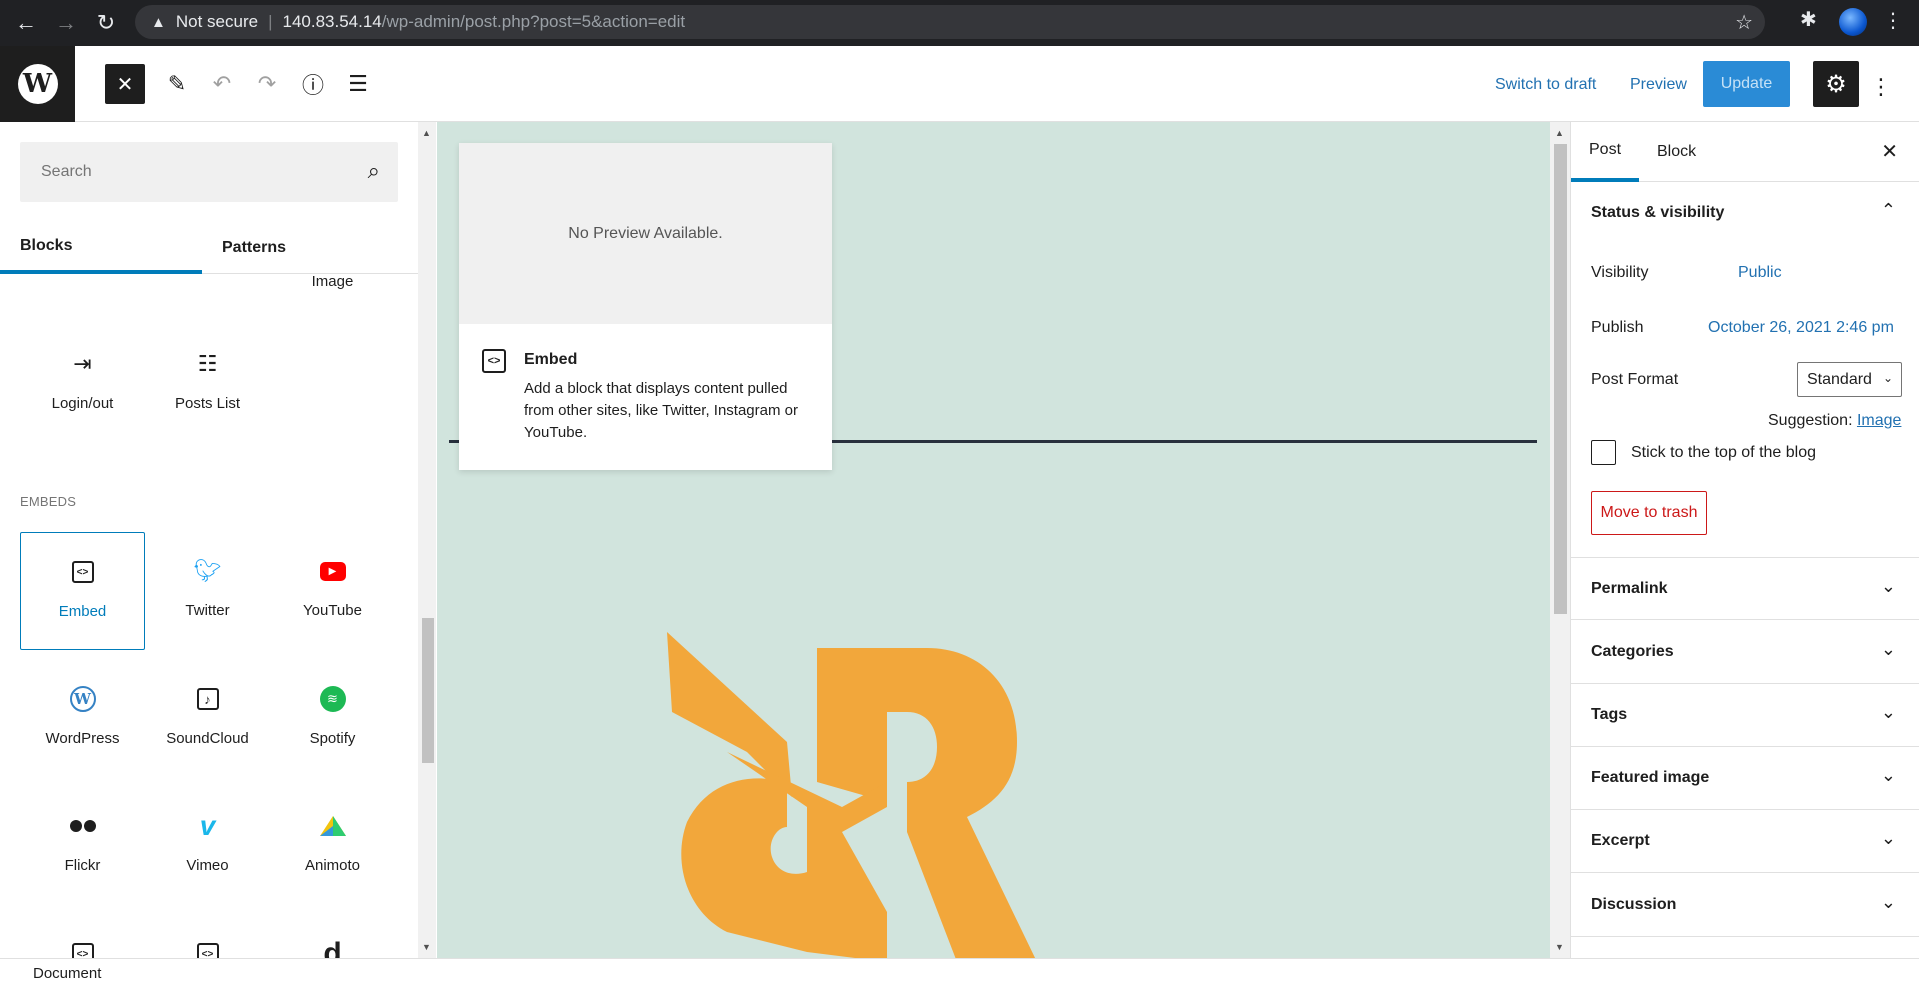 The image size is (1919, 985). Describe the element at coordinates (82, 826) in the screenshot. I see `flickr-icon` at that location.